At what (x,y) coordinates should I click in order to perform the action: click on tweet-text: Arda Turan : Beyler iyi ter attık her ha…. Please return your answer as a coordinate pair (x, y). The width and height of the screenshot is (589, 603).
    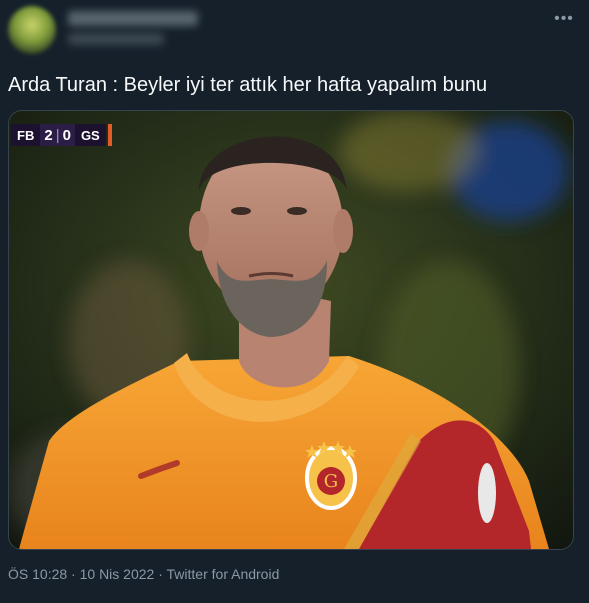
    Looking at the image, I should click on (248, 85).